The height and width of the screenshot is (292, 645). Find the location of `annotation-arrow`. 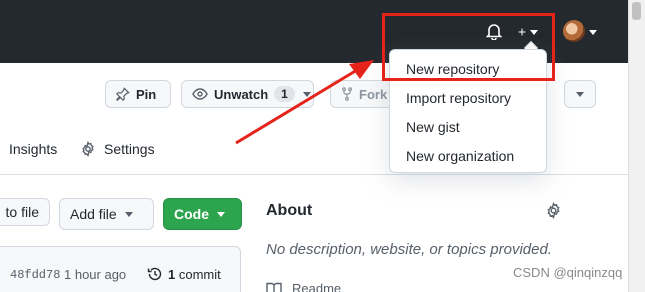

annotation-arrow is located at coordinates (304, 102).